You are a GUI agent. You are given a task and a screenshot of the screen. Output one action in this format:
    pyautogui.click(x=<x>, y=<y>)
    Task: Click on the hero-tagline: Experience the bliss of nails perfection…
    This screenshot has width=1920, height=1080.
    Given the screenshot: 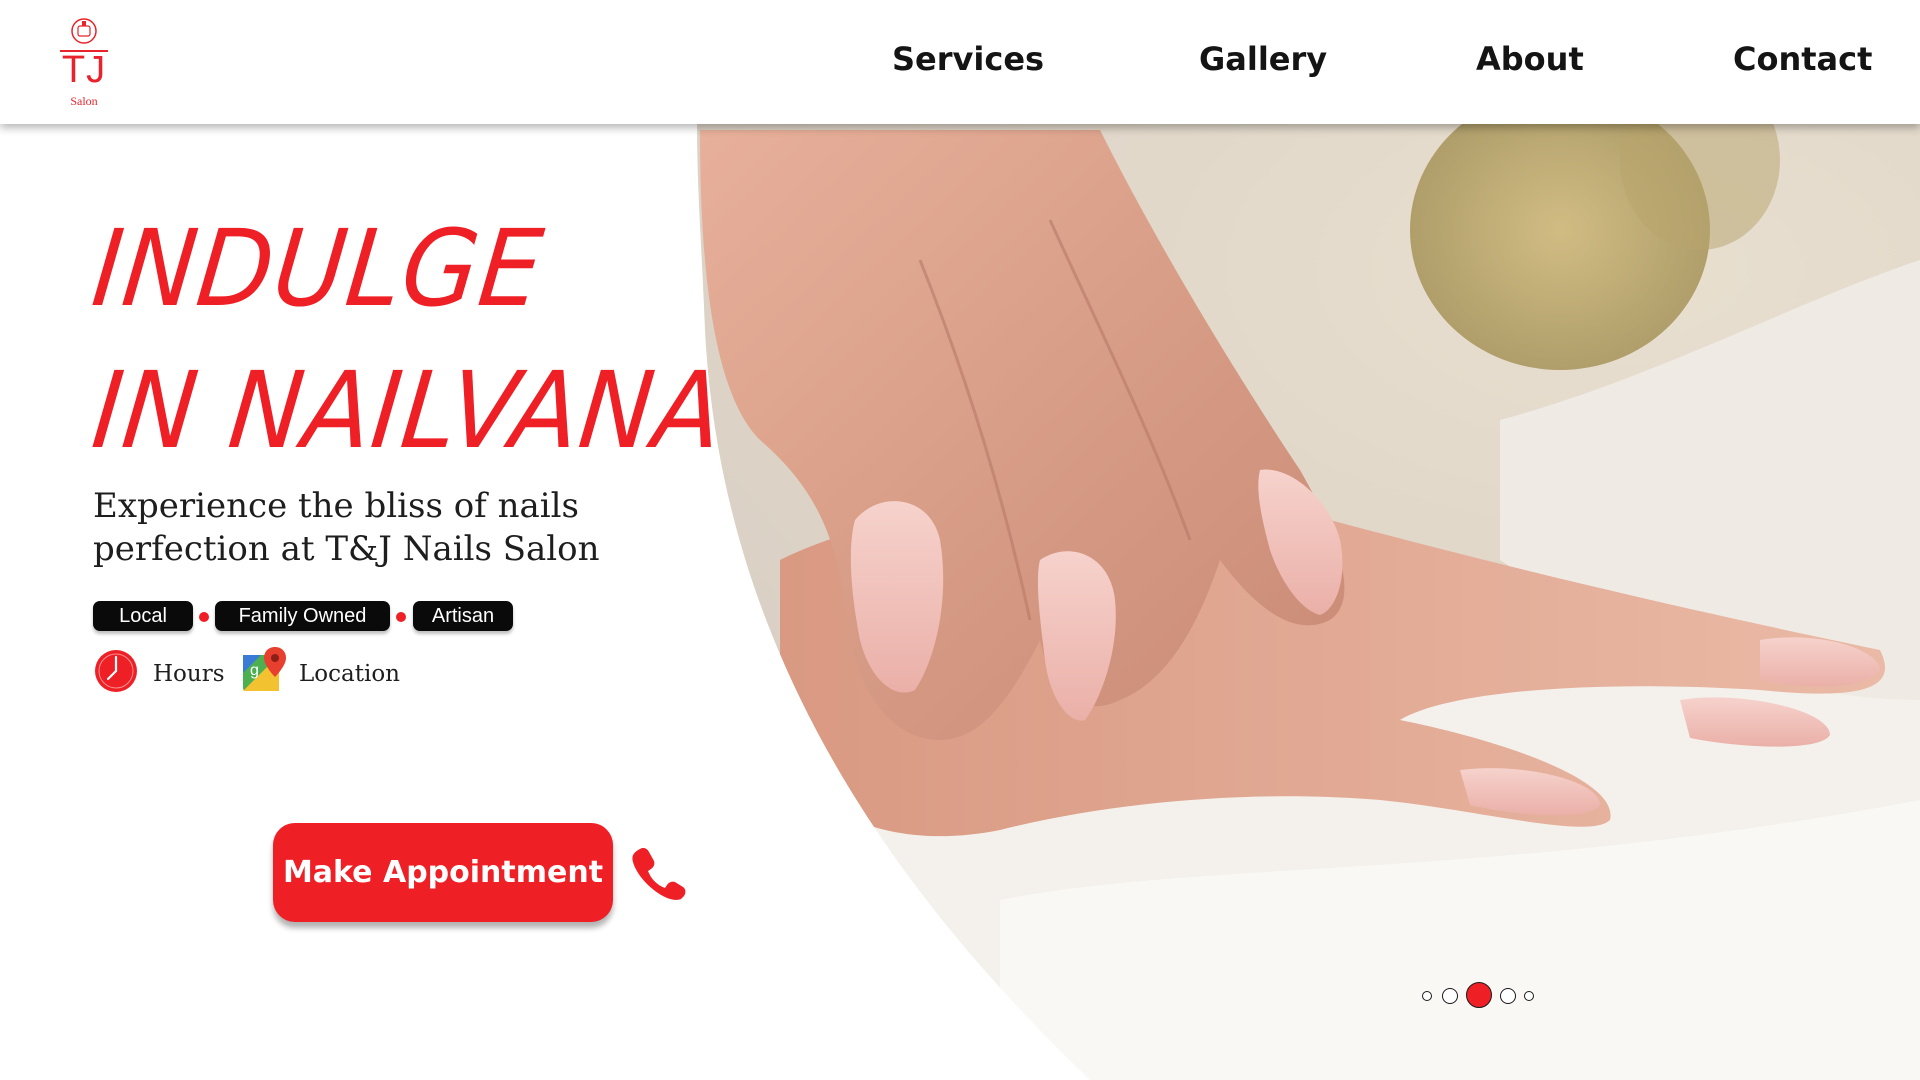 What is the action you would take?
    pyautogui.click(x=373, y=528)
    